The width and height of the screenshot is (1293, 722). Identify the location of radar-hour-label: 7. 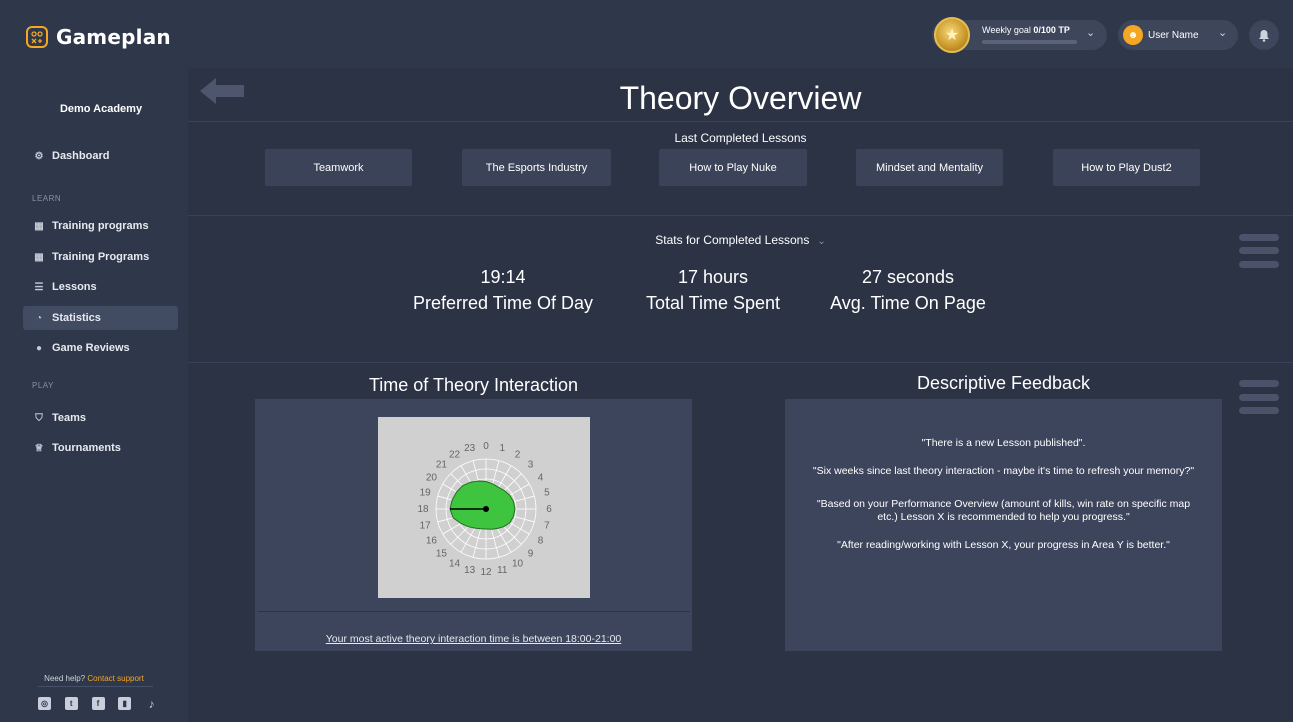
(547, 525).